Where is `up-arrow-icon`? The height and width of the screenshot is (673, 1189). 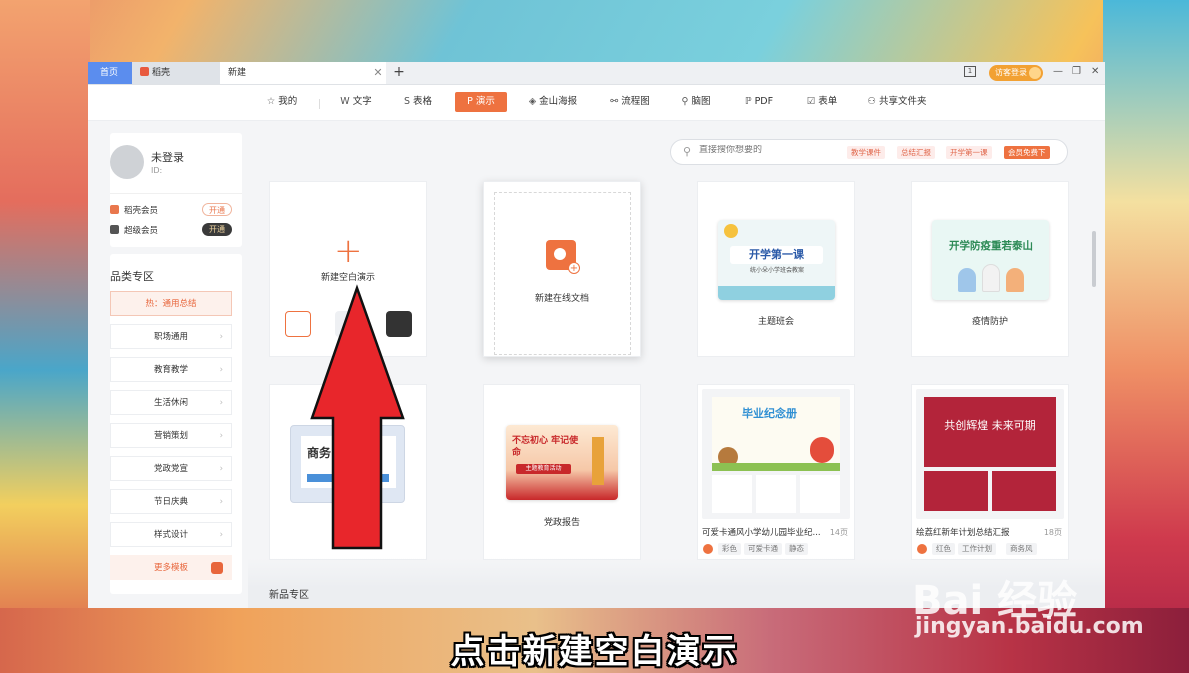 up-arrow-icon is located at coordinates (357, 417).